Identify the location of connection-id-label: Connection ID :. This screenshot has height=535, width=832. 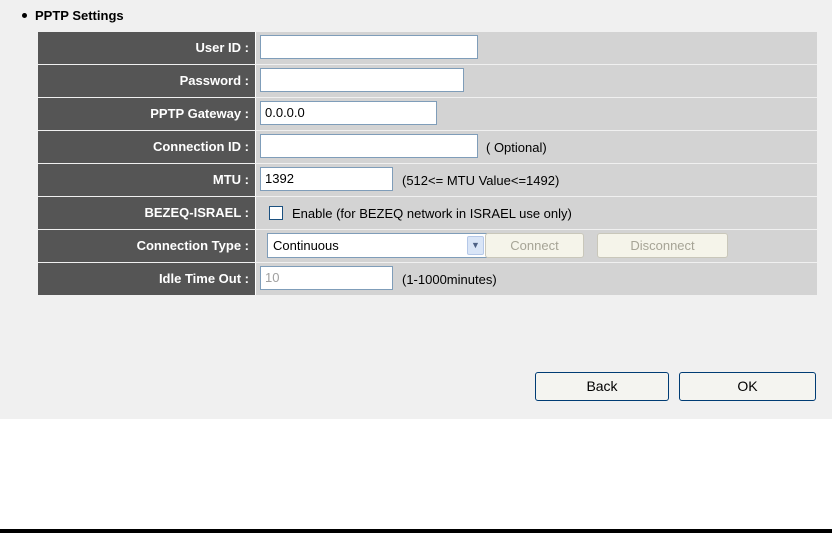
(147, 147).